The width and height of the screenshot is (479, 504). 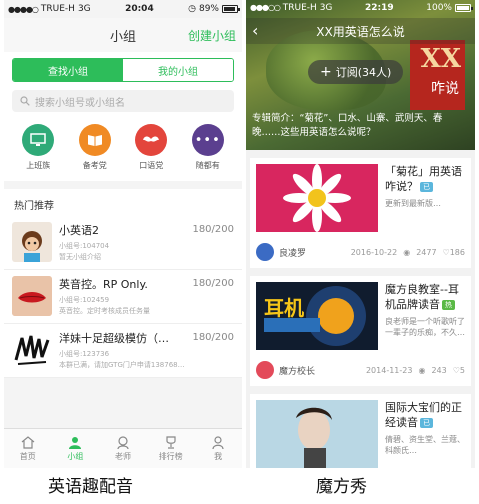 I want to click on list-item: 小英语2 小组号:104704 暂无小组介绍 180/200, so click(x=123, y=243).